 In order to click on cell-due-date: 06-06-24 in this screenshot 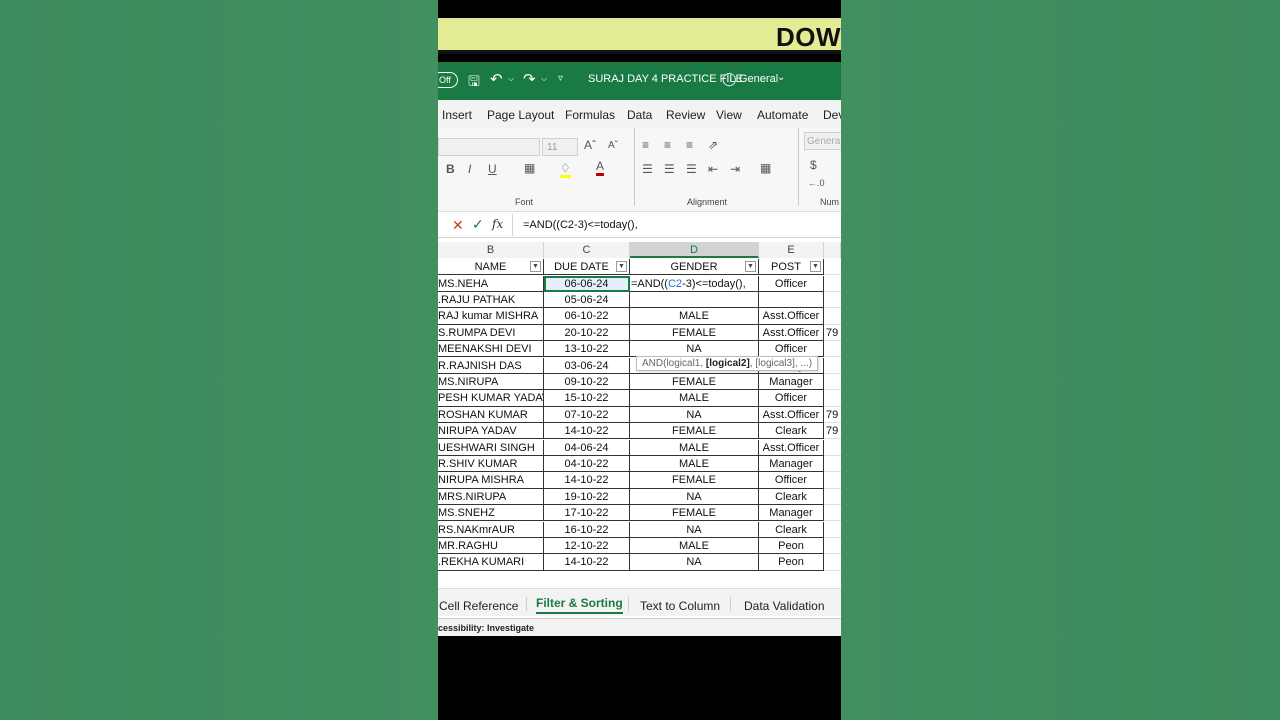, I will do `click(587, 283)`.